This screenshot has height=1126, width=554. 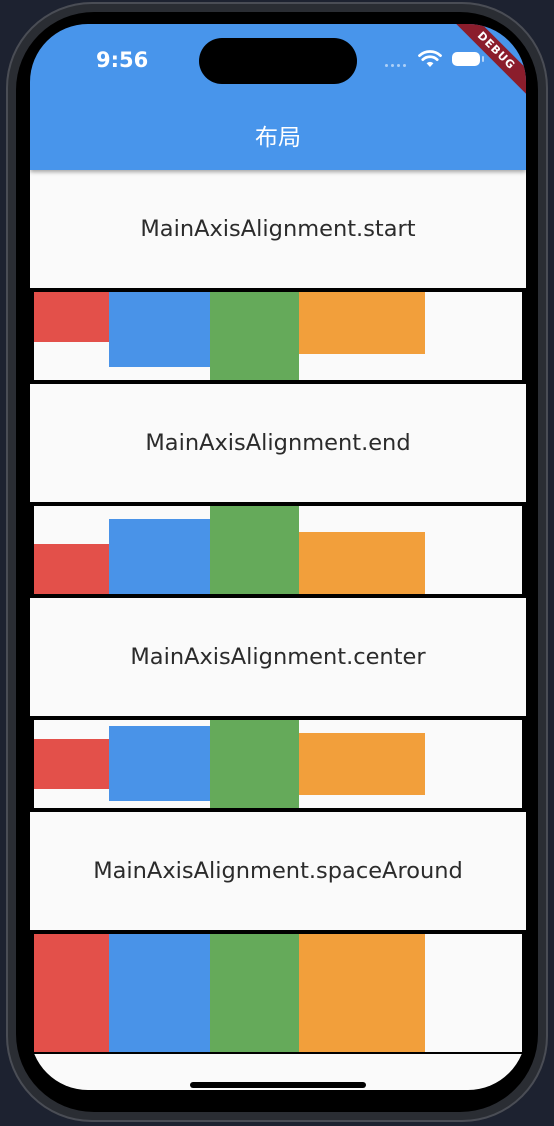 I want to click on signal-dots-icon, so click(x=397, y=66).